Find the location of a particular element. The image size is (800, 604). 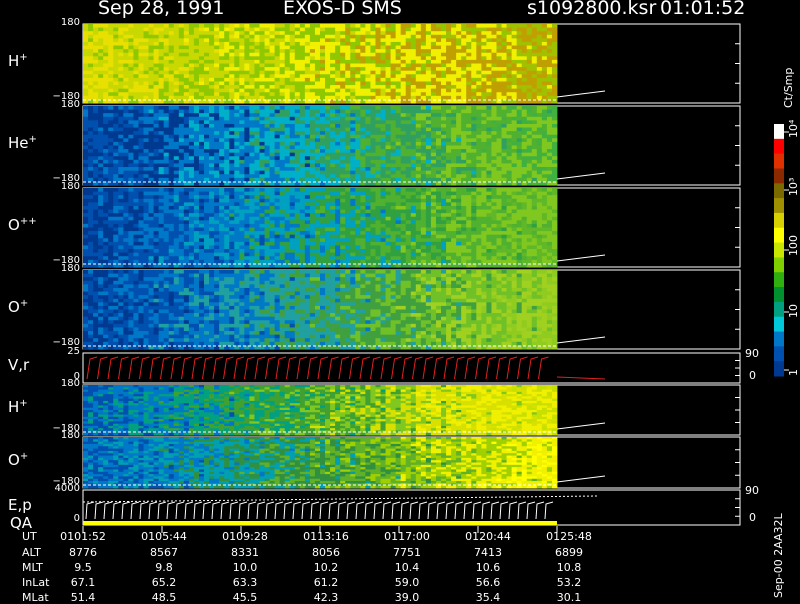

table-cell: 9.5 is located at coordinates (83, 567).